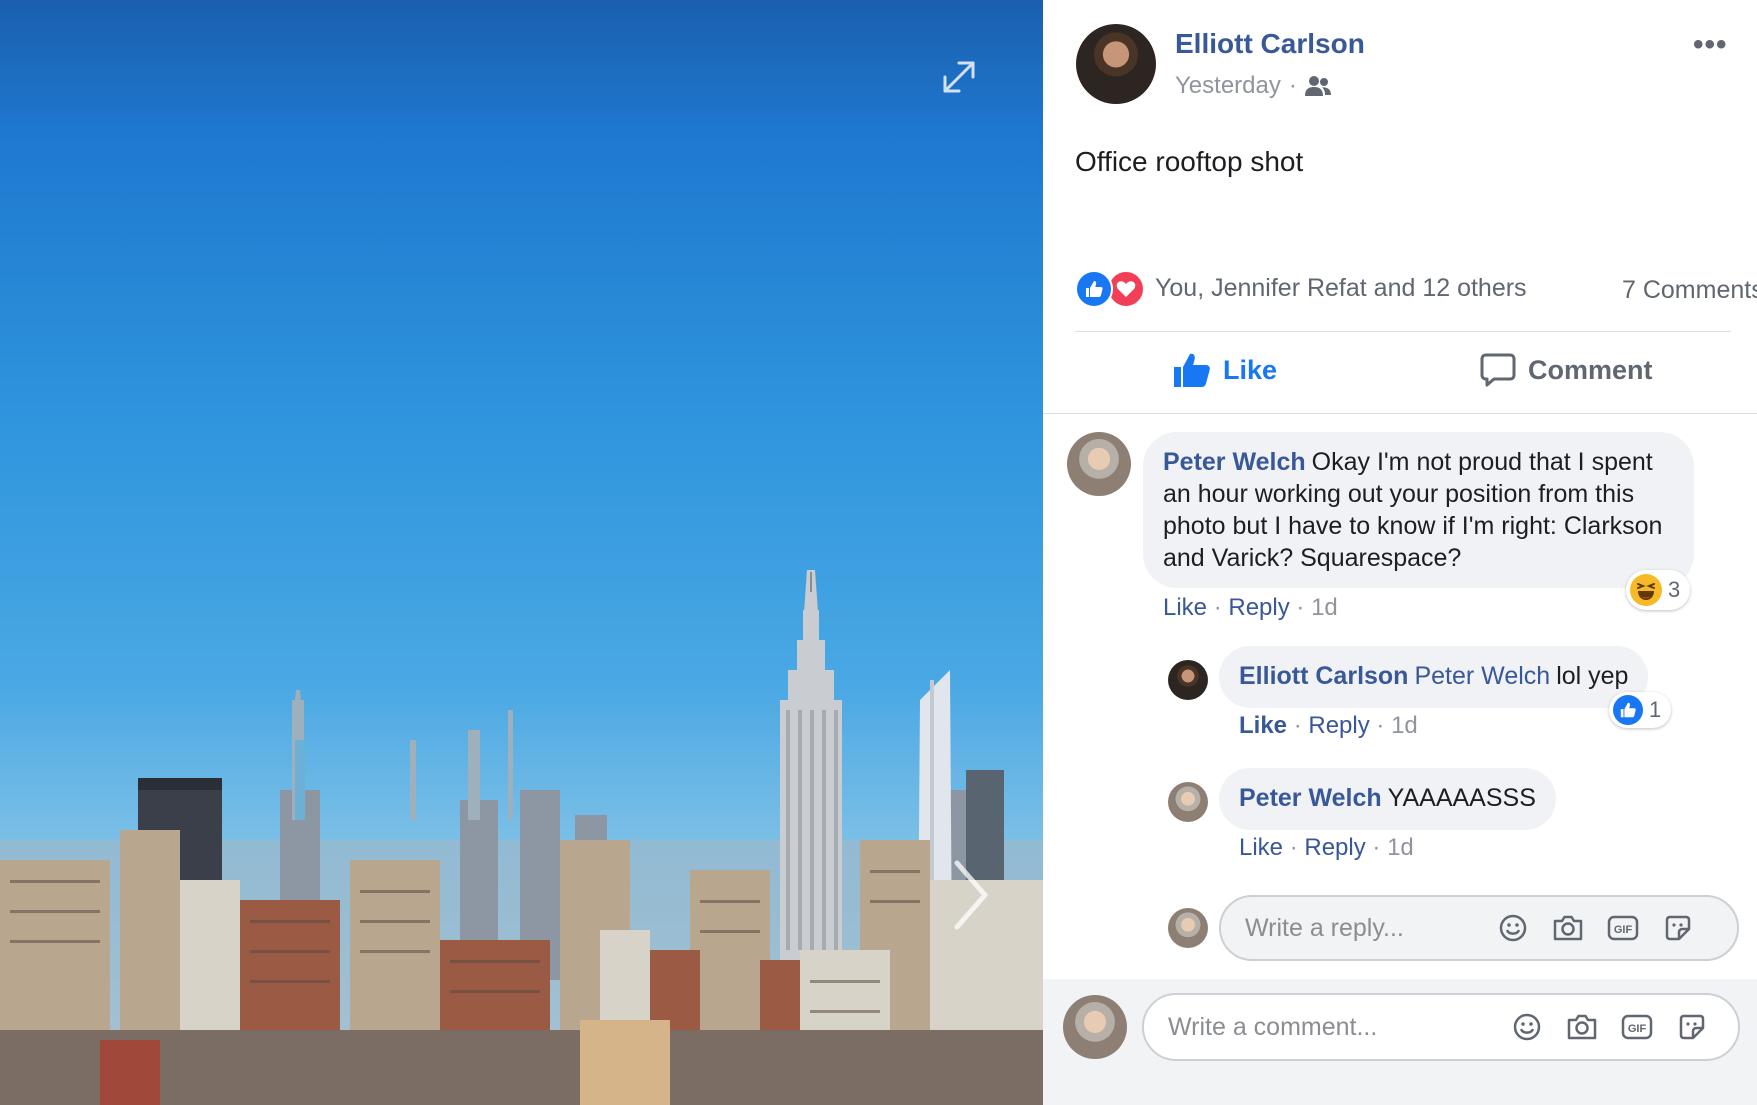 This screenshot has height=1105, width=1757. What do you see at coordinates (1592, 676) in the screenshot?
I see `reply-text: lol yep` at bounding box center [1592, 676].